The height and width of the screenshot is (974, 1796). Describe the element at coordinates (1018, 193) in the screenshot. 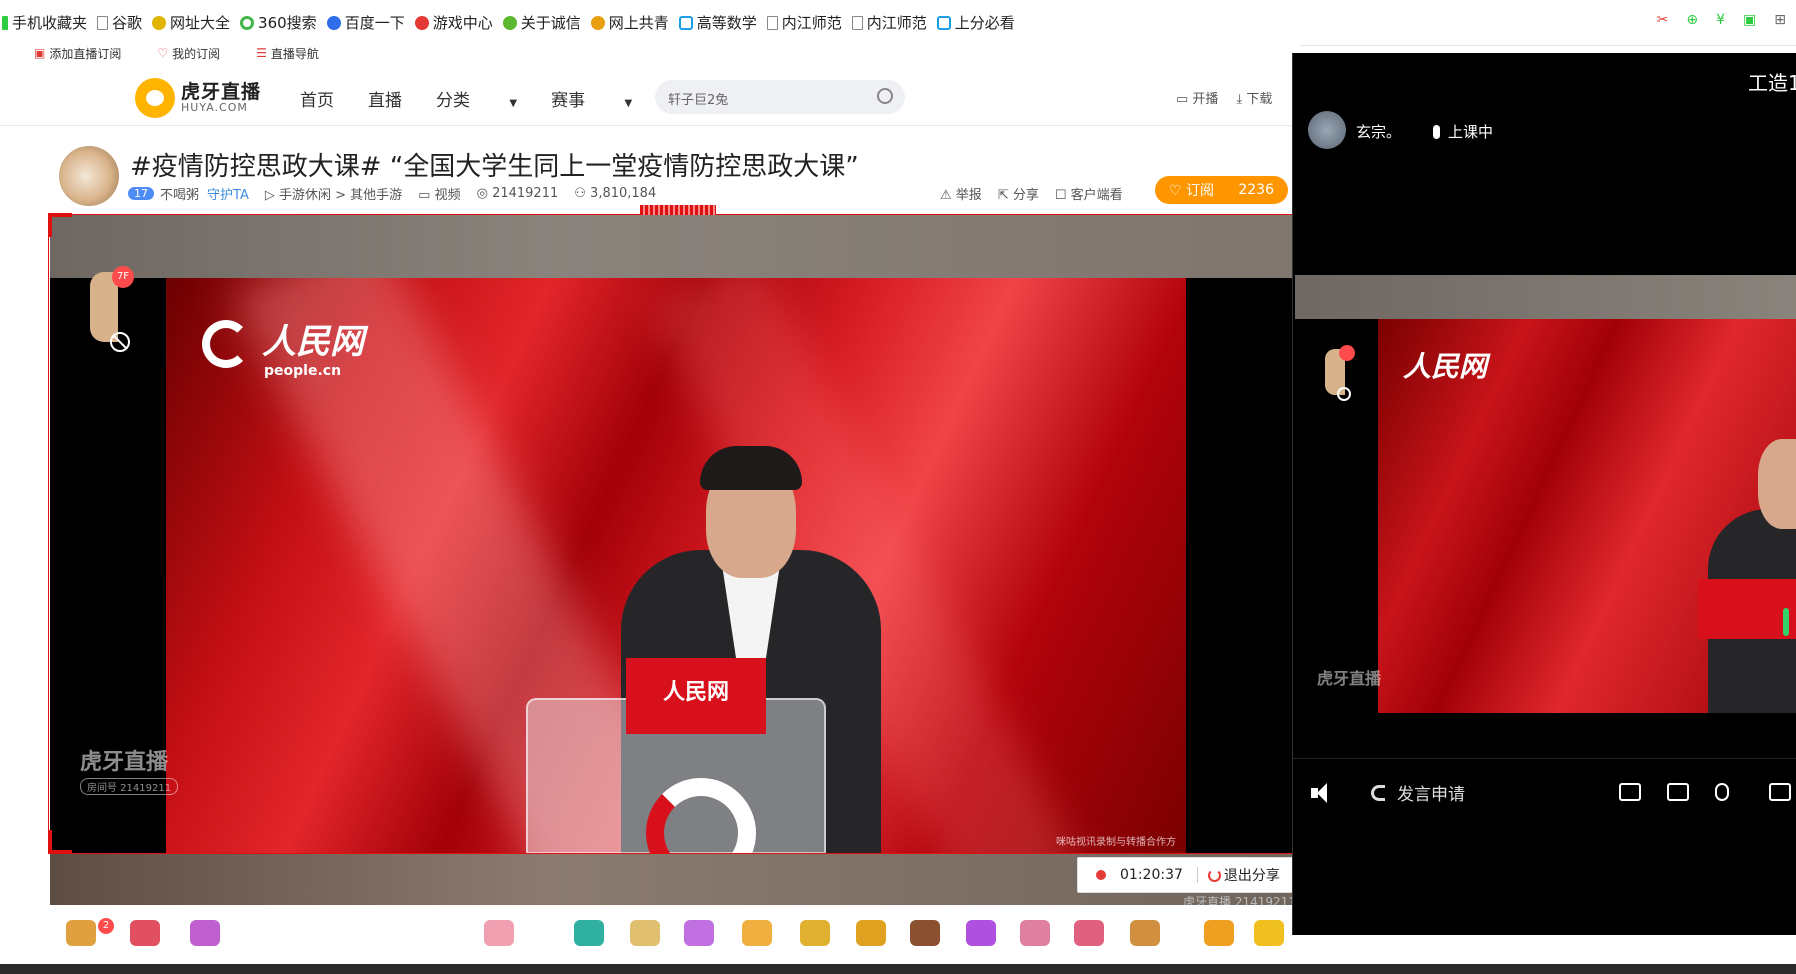

I see `share-button: ⇱ 分享` at that location.